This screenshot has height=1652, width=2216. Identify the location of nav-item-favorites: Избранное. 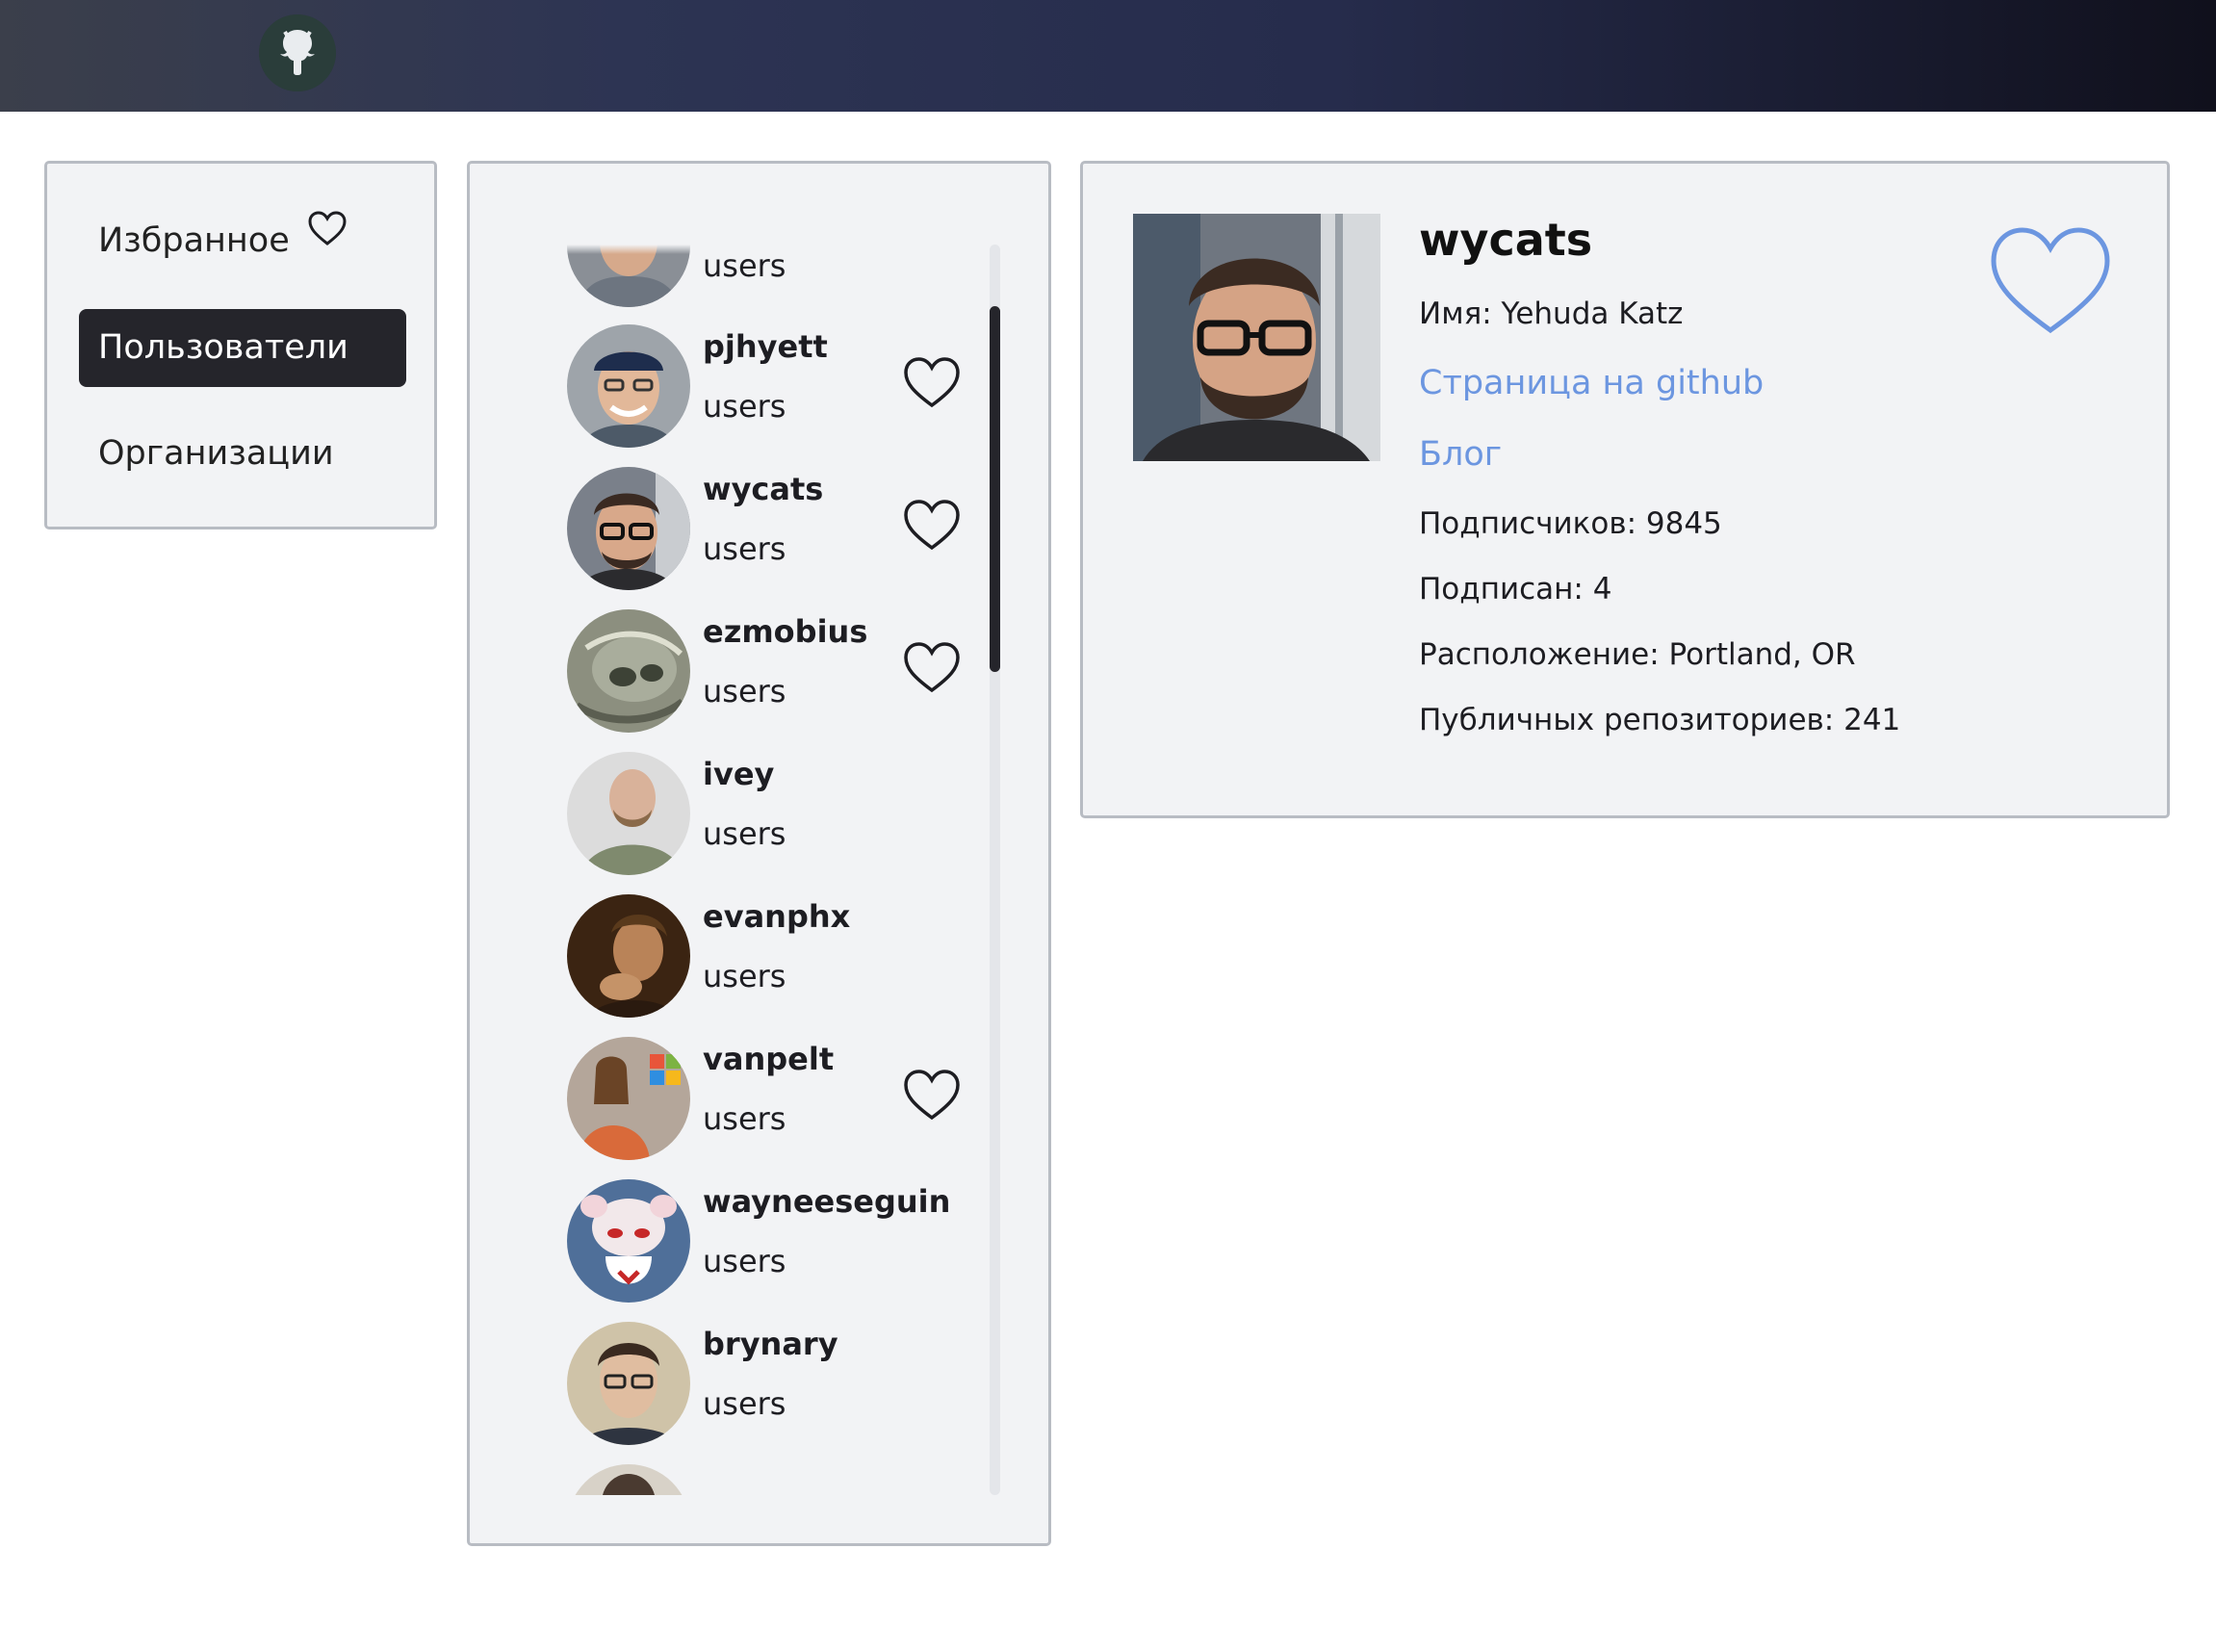
(243, 241).